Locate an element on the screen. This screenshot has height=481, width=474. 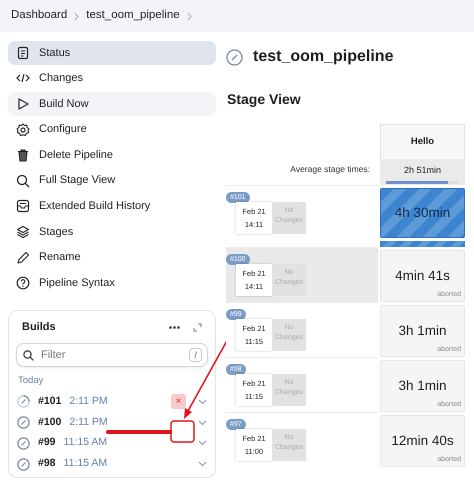
section-heading: Stage View is located at coordinates (264, 99).